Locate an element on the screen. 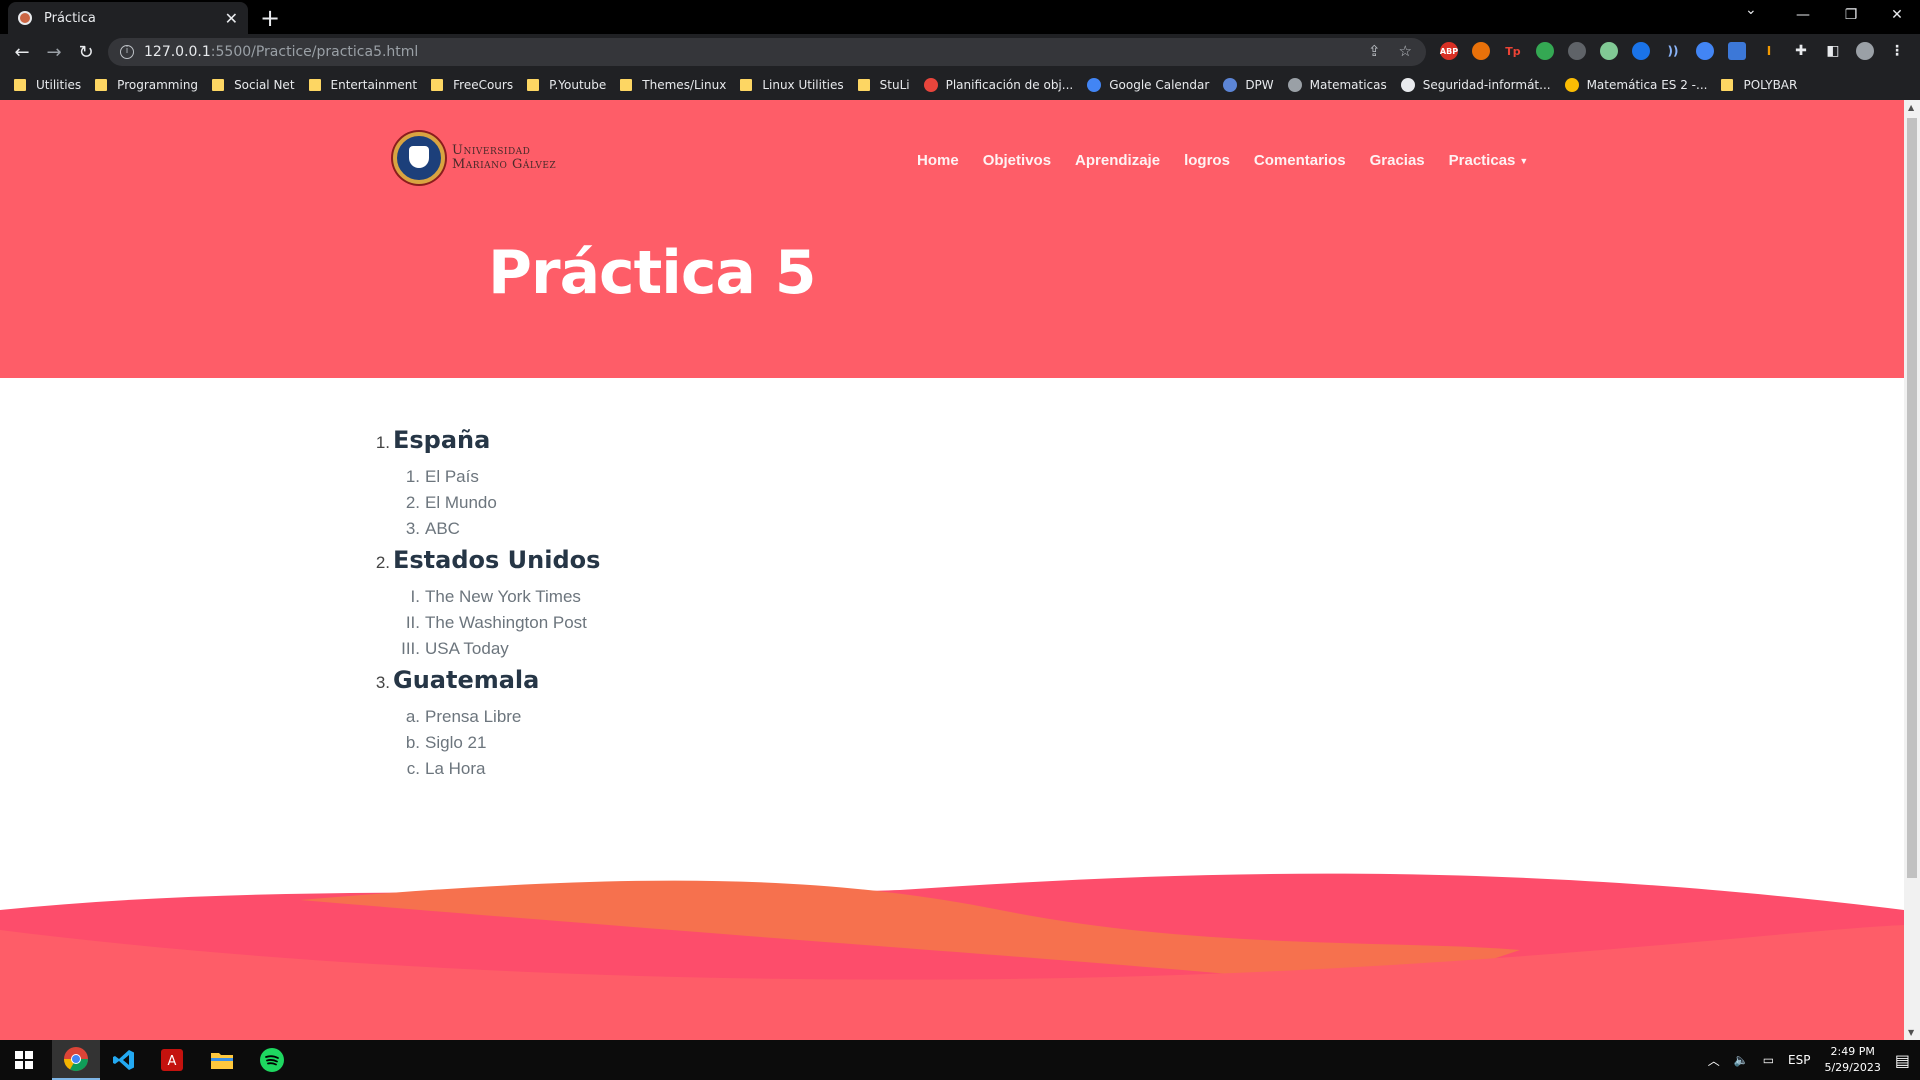 The height and width of the screenshot is (1080, 1920). spotify-taskbar-icon is located at coordinates (272, 1060).